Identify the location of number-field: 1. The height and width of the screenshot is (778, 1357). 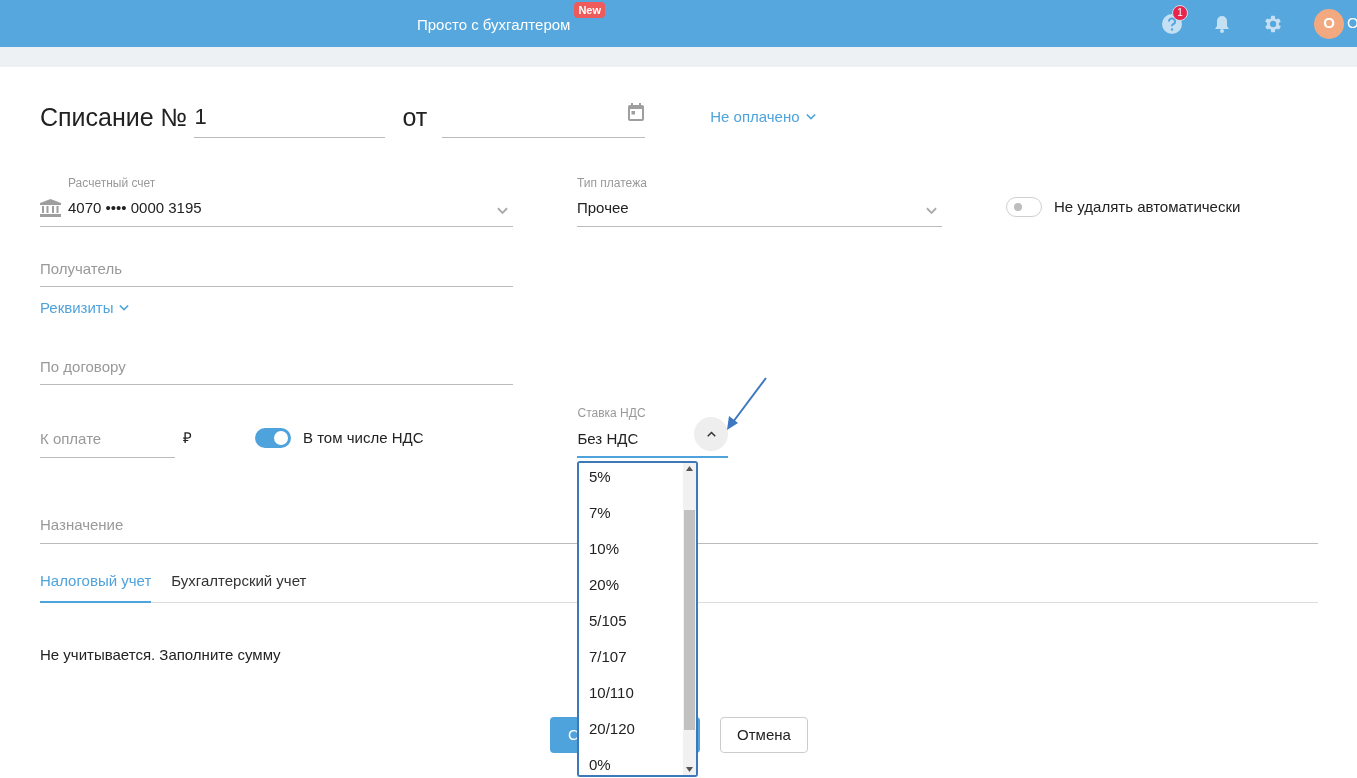
(290, 120).